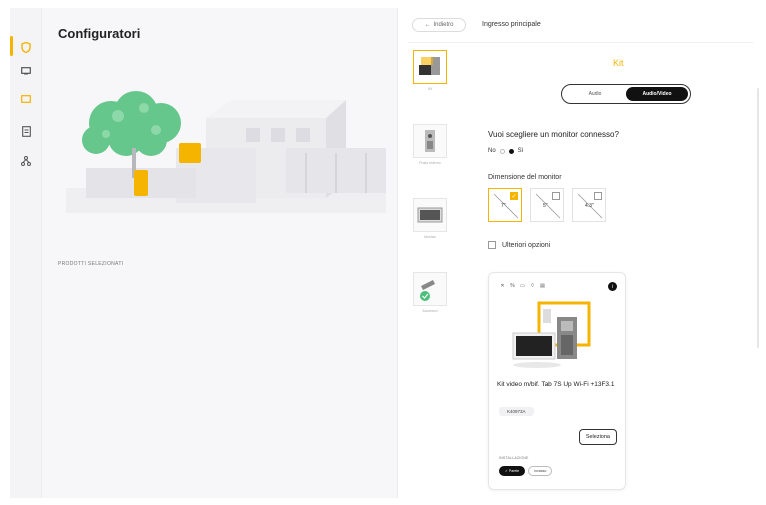 The image size is (766, 505). I want to click on scrollbar, so click(758, 218).